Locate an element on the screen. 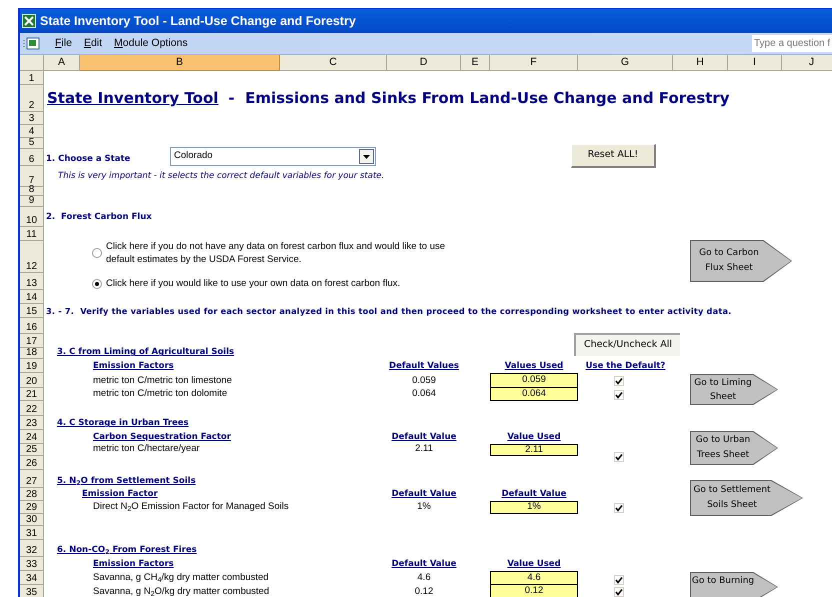 The width and height of the screenshot is (832, 597). sector-title: 5. N$_{2}$O from Settlement Soils is located at coordinates (126, 481).